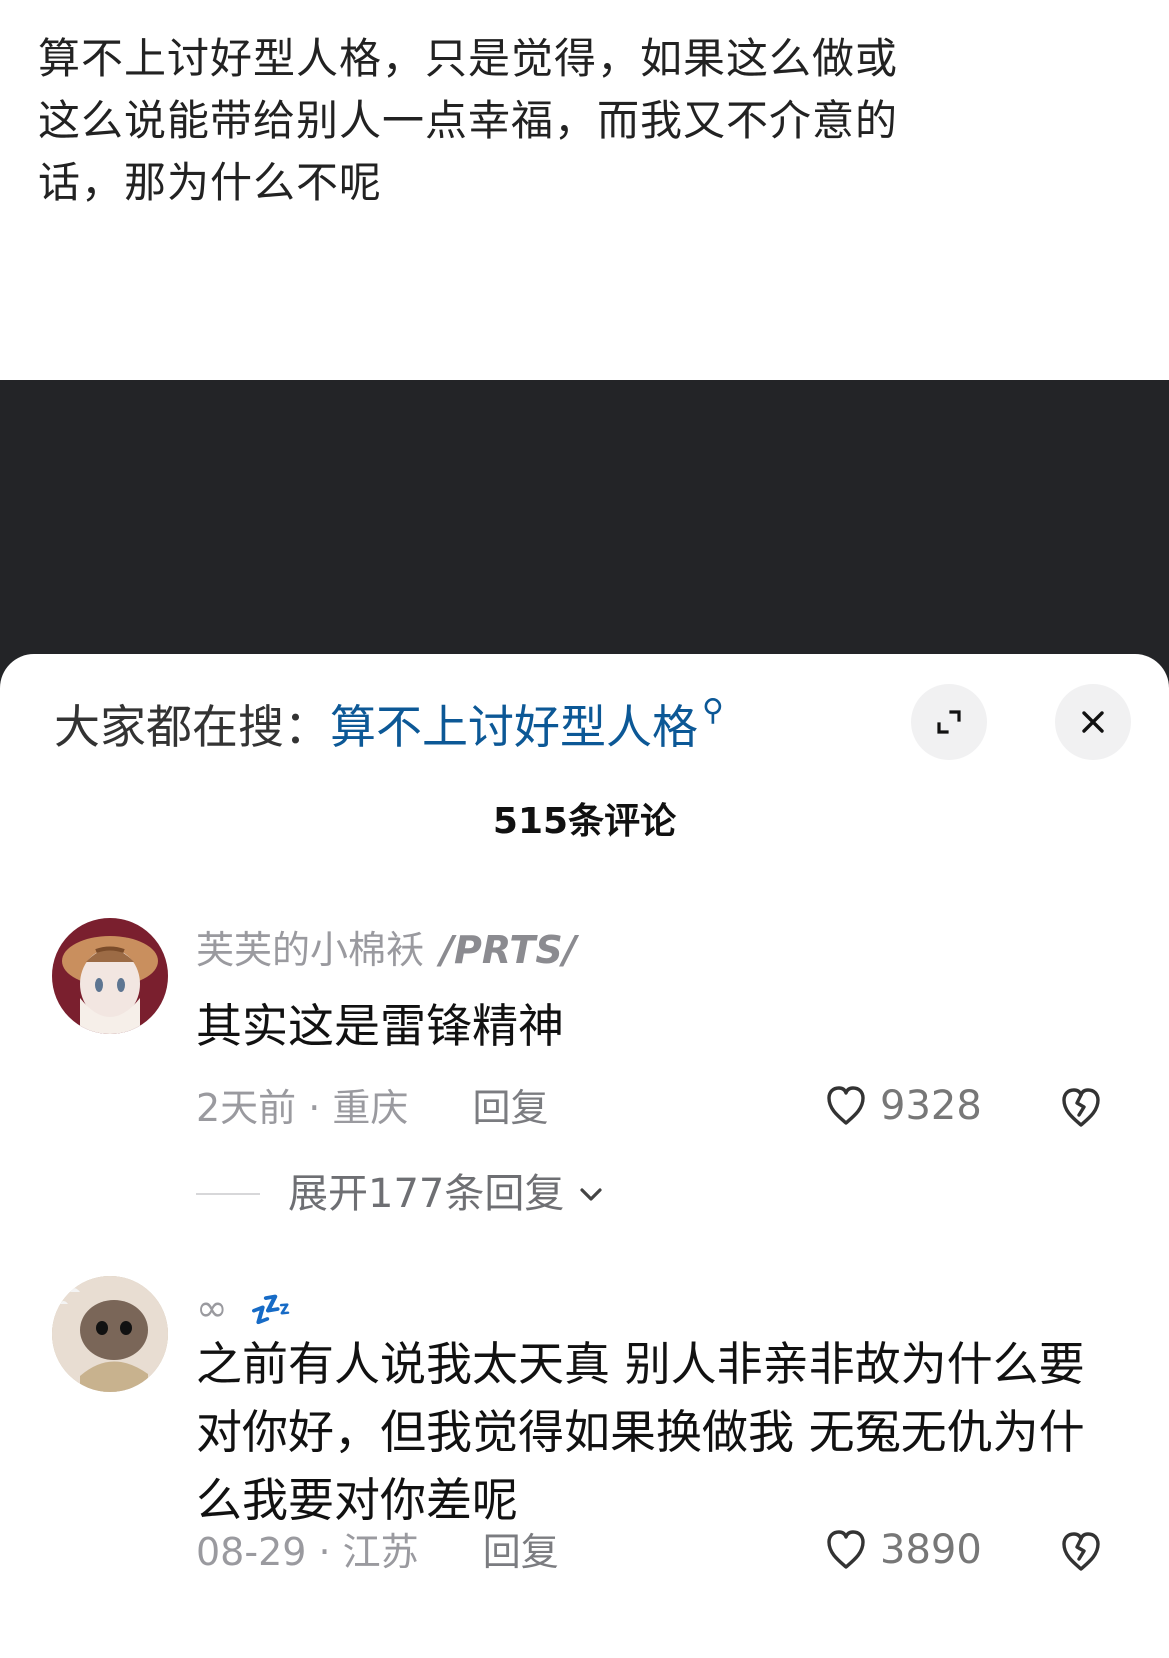 The width and height of the screenshot is (1169, 1658). I want to click on close-icon, so click(1093, 722).